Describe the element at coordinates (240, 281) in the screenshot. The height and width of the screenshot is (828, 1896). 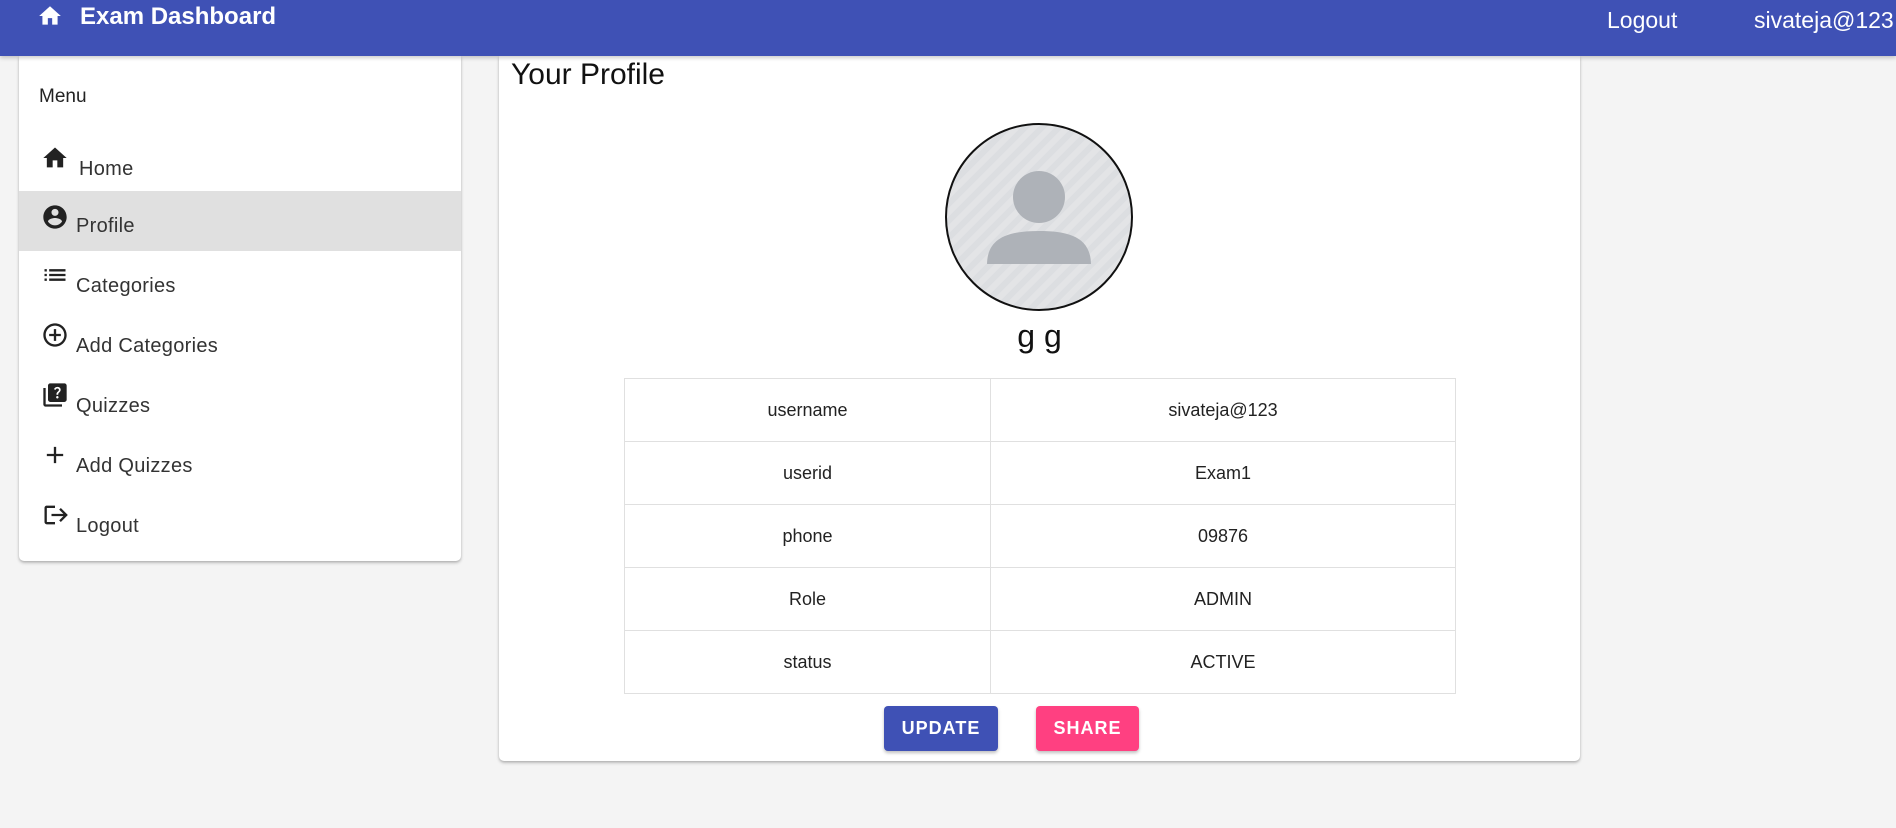
I see `sidebar-item-categories: Categories` at that location.